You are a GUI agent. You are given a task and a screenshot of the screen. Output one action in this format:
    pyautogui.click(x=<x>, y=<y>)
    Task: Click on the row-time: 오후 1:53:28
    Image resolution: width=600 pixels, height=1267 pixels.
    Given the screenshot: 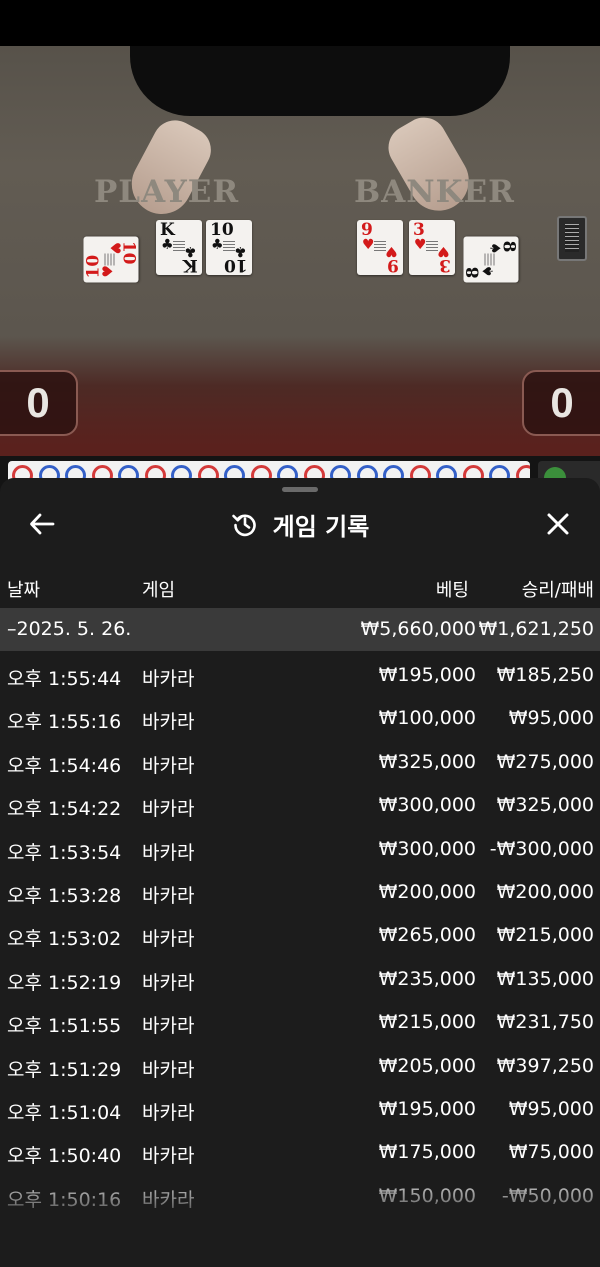 What is the action you would take?
    pyautogui.click(x=64, y=895)
    